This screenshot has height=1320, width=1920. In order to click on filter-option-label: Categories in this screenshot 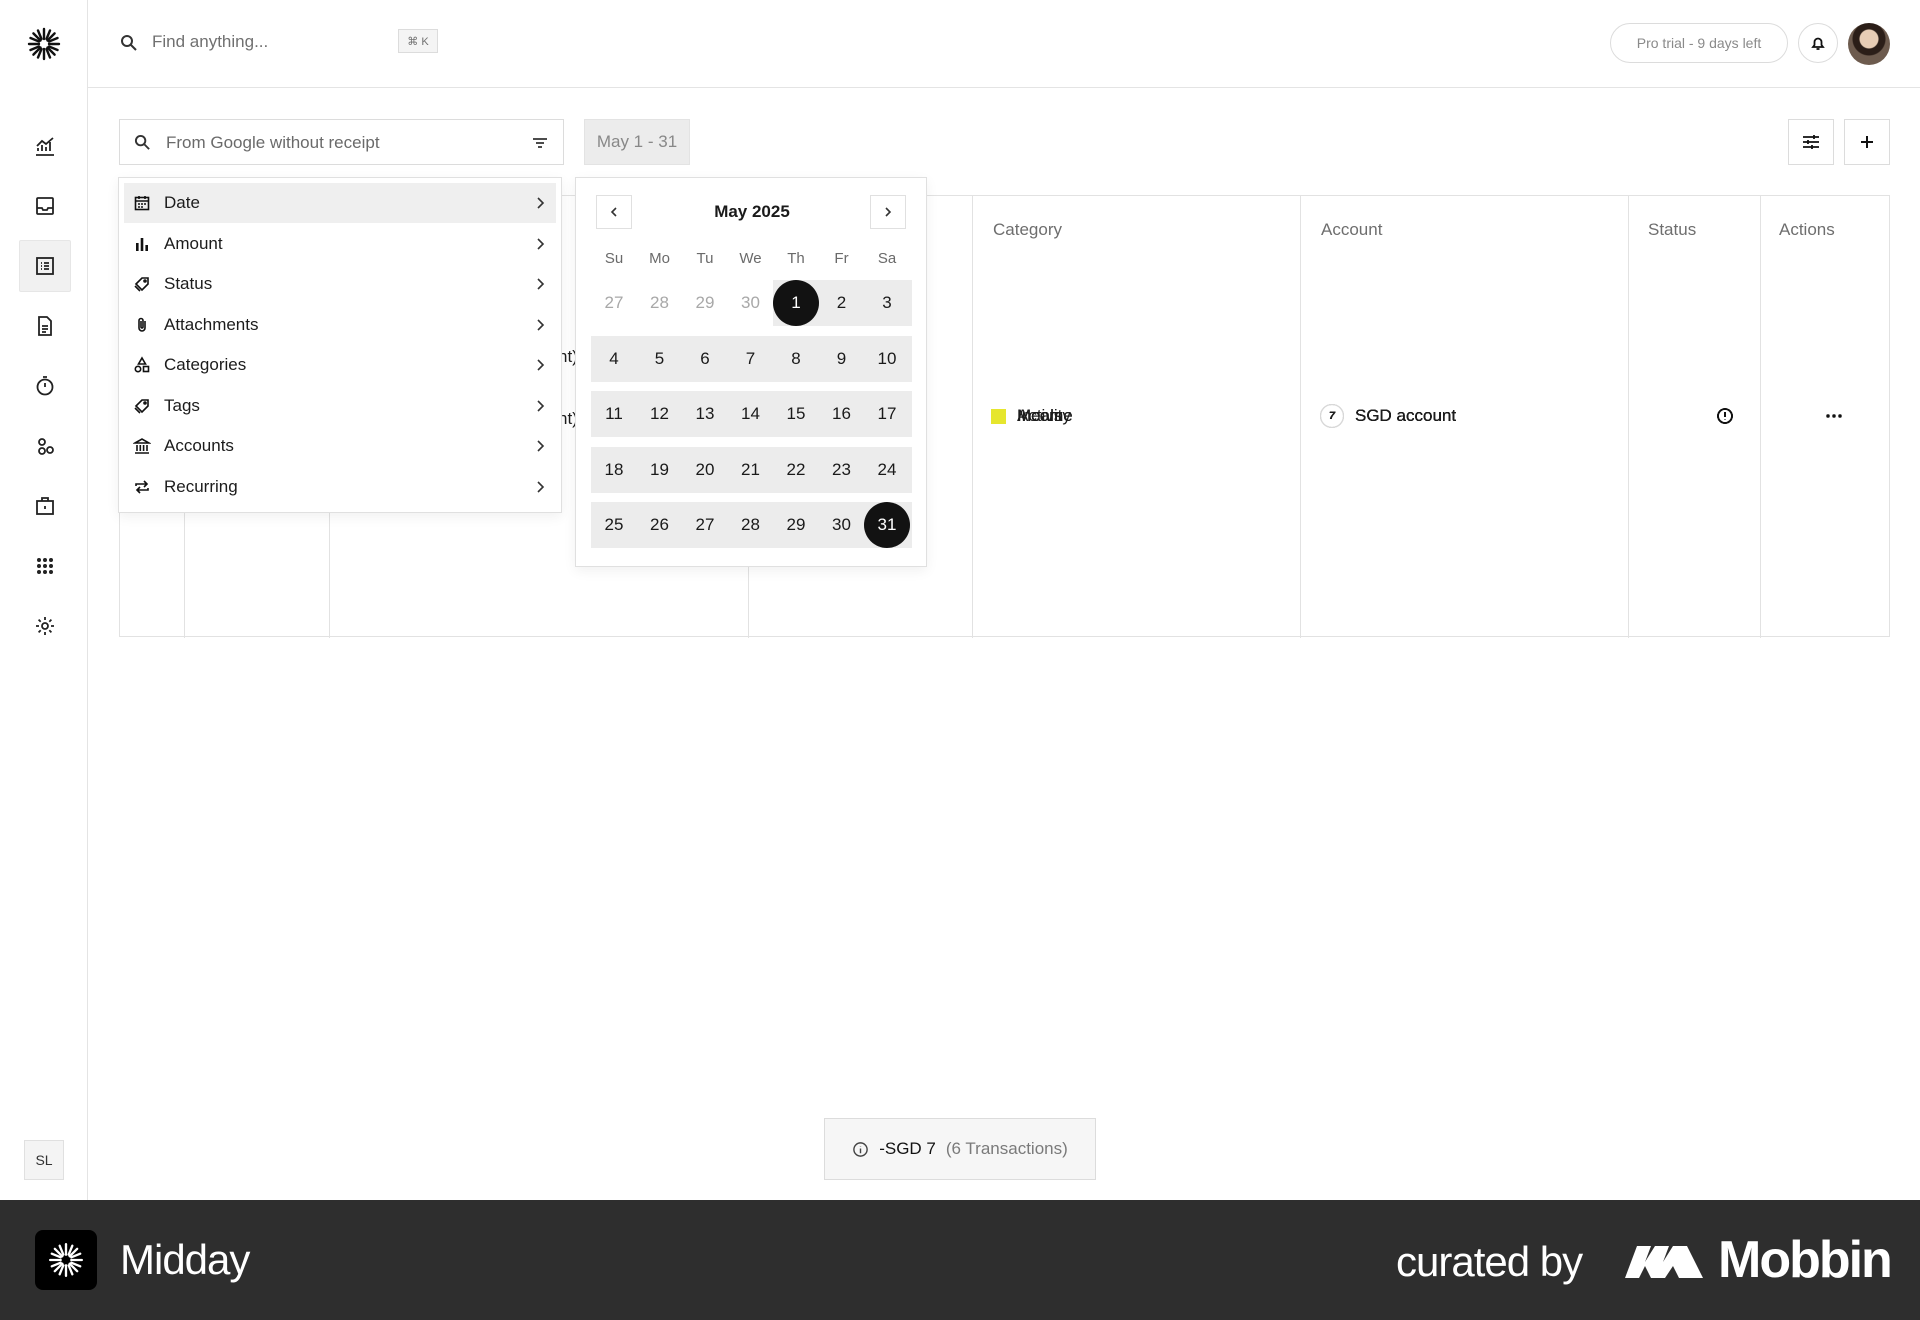, I will do `click(205, 364)`.